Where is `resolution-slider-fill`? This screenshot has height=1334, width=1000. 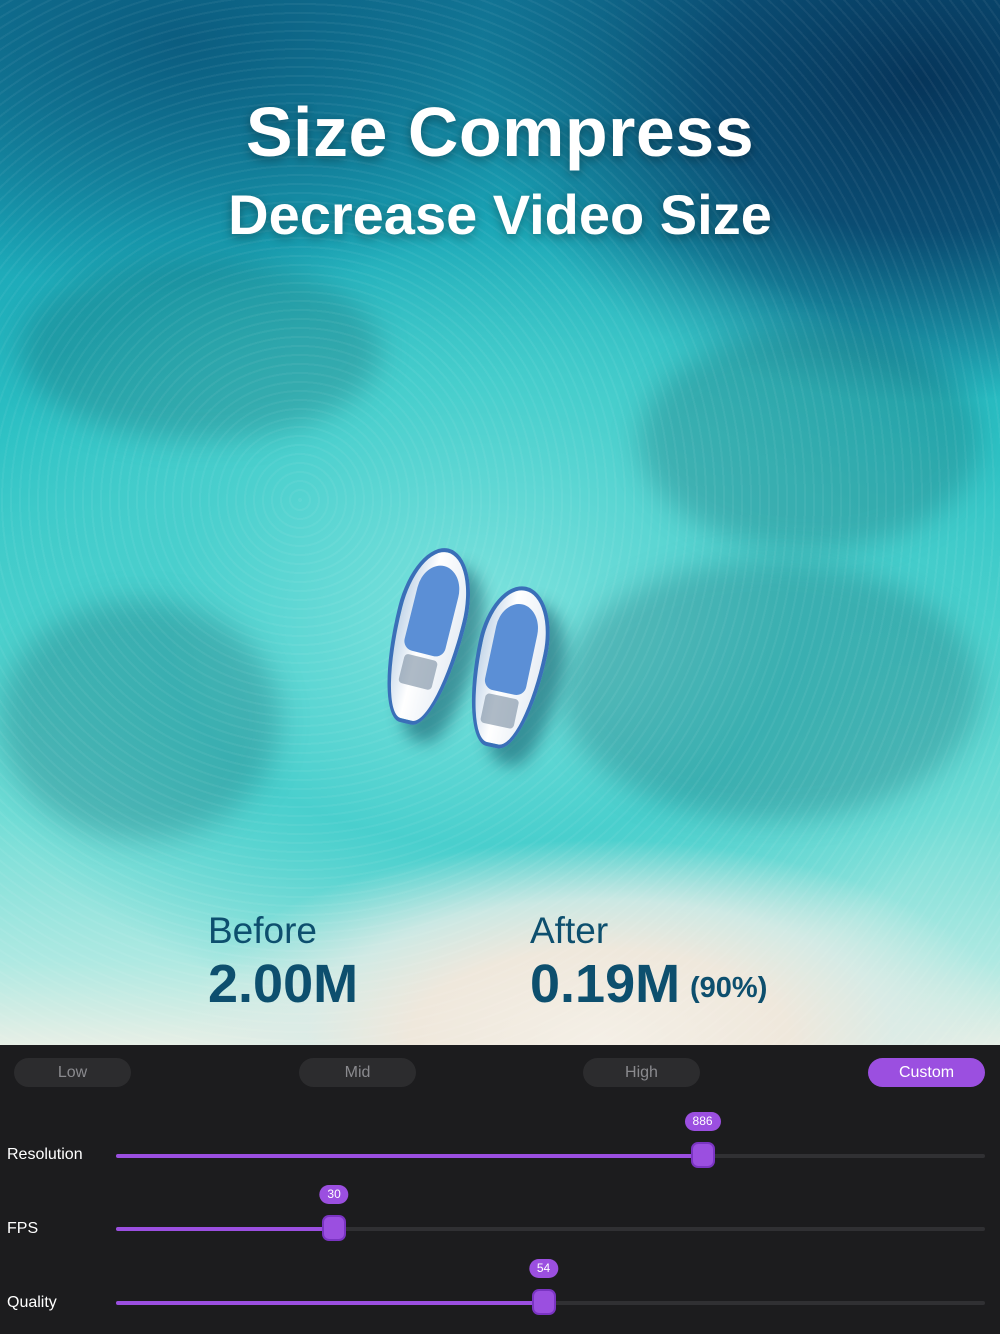
resolution-slider-fill is located at coordinates (409, 1156).